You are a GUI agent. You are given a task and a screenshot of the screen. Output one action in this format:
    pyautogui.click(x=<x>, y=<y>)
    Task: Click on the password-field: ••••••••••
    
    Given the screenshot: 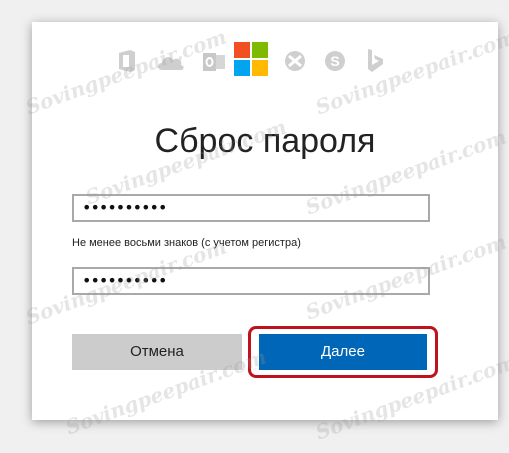 What is the action you would take?
    pyautogui.click(x=251, y=208)
    